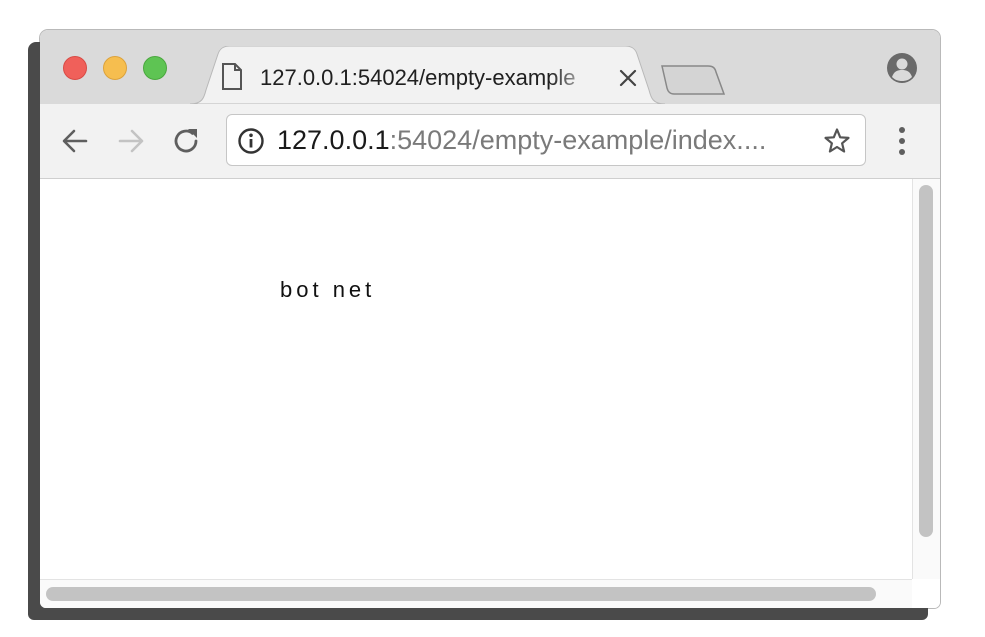 The width and height of the screenshot is (985, 637). What do you see at coordinates (232, 79) in the screenshot?
I see `page-icon` at bounding box center [232, 79].